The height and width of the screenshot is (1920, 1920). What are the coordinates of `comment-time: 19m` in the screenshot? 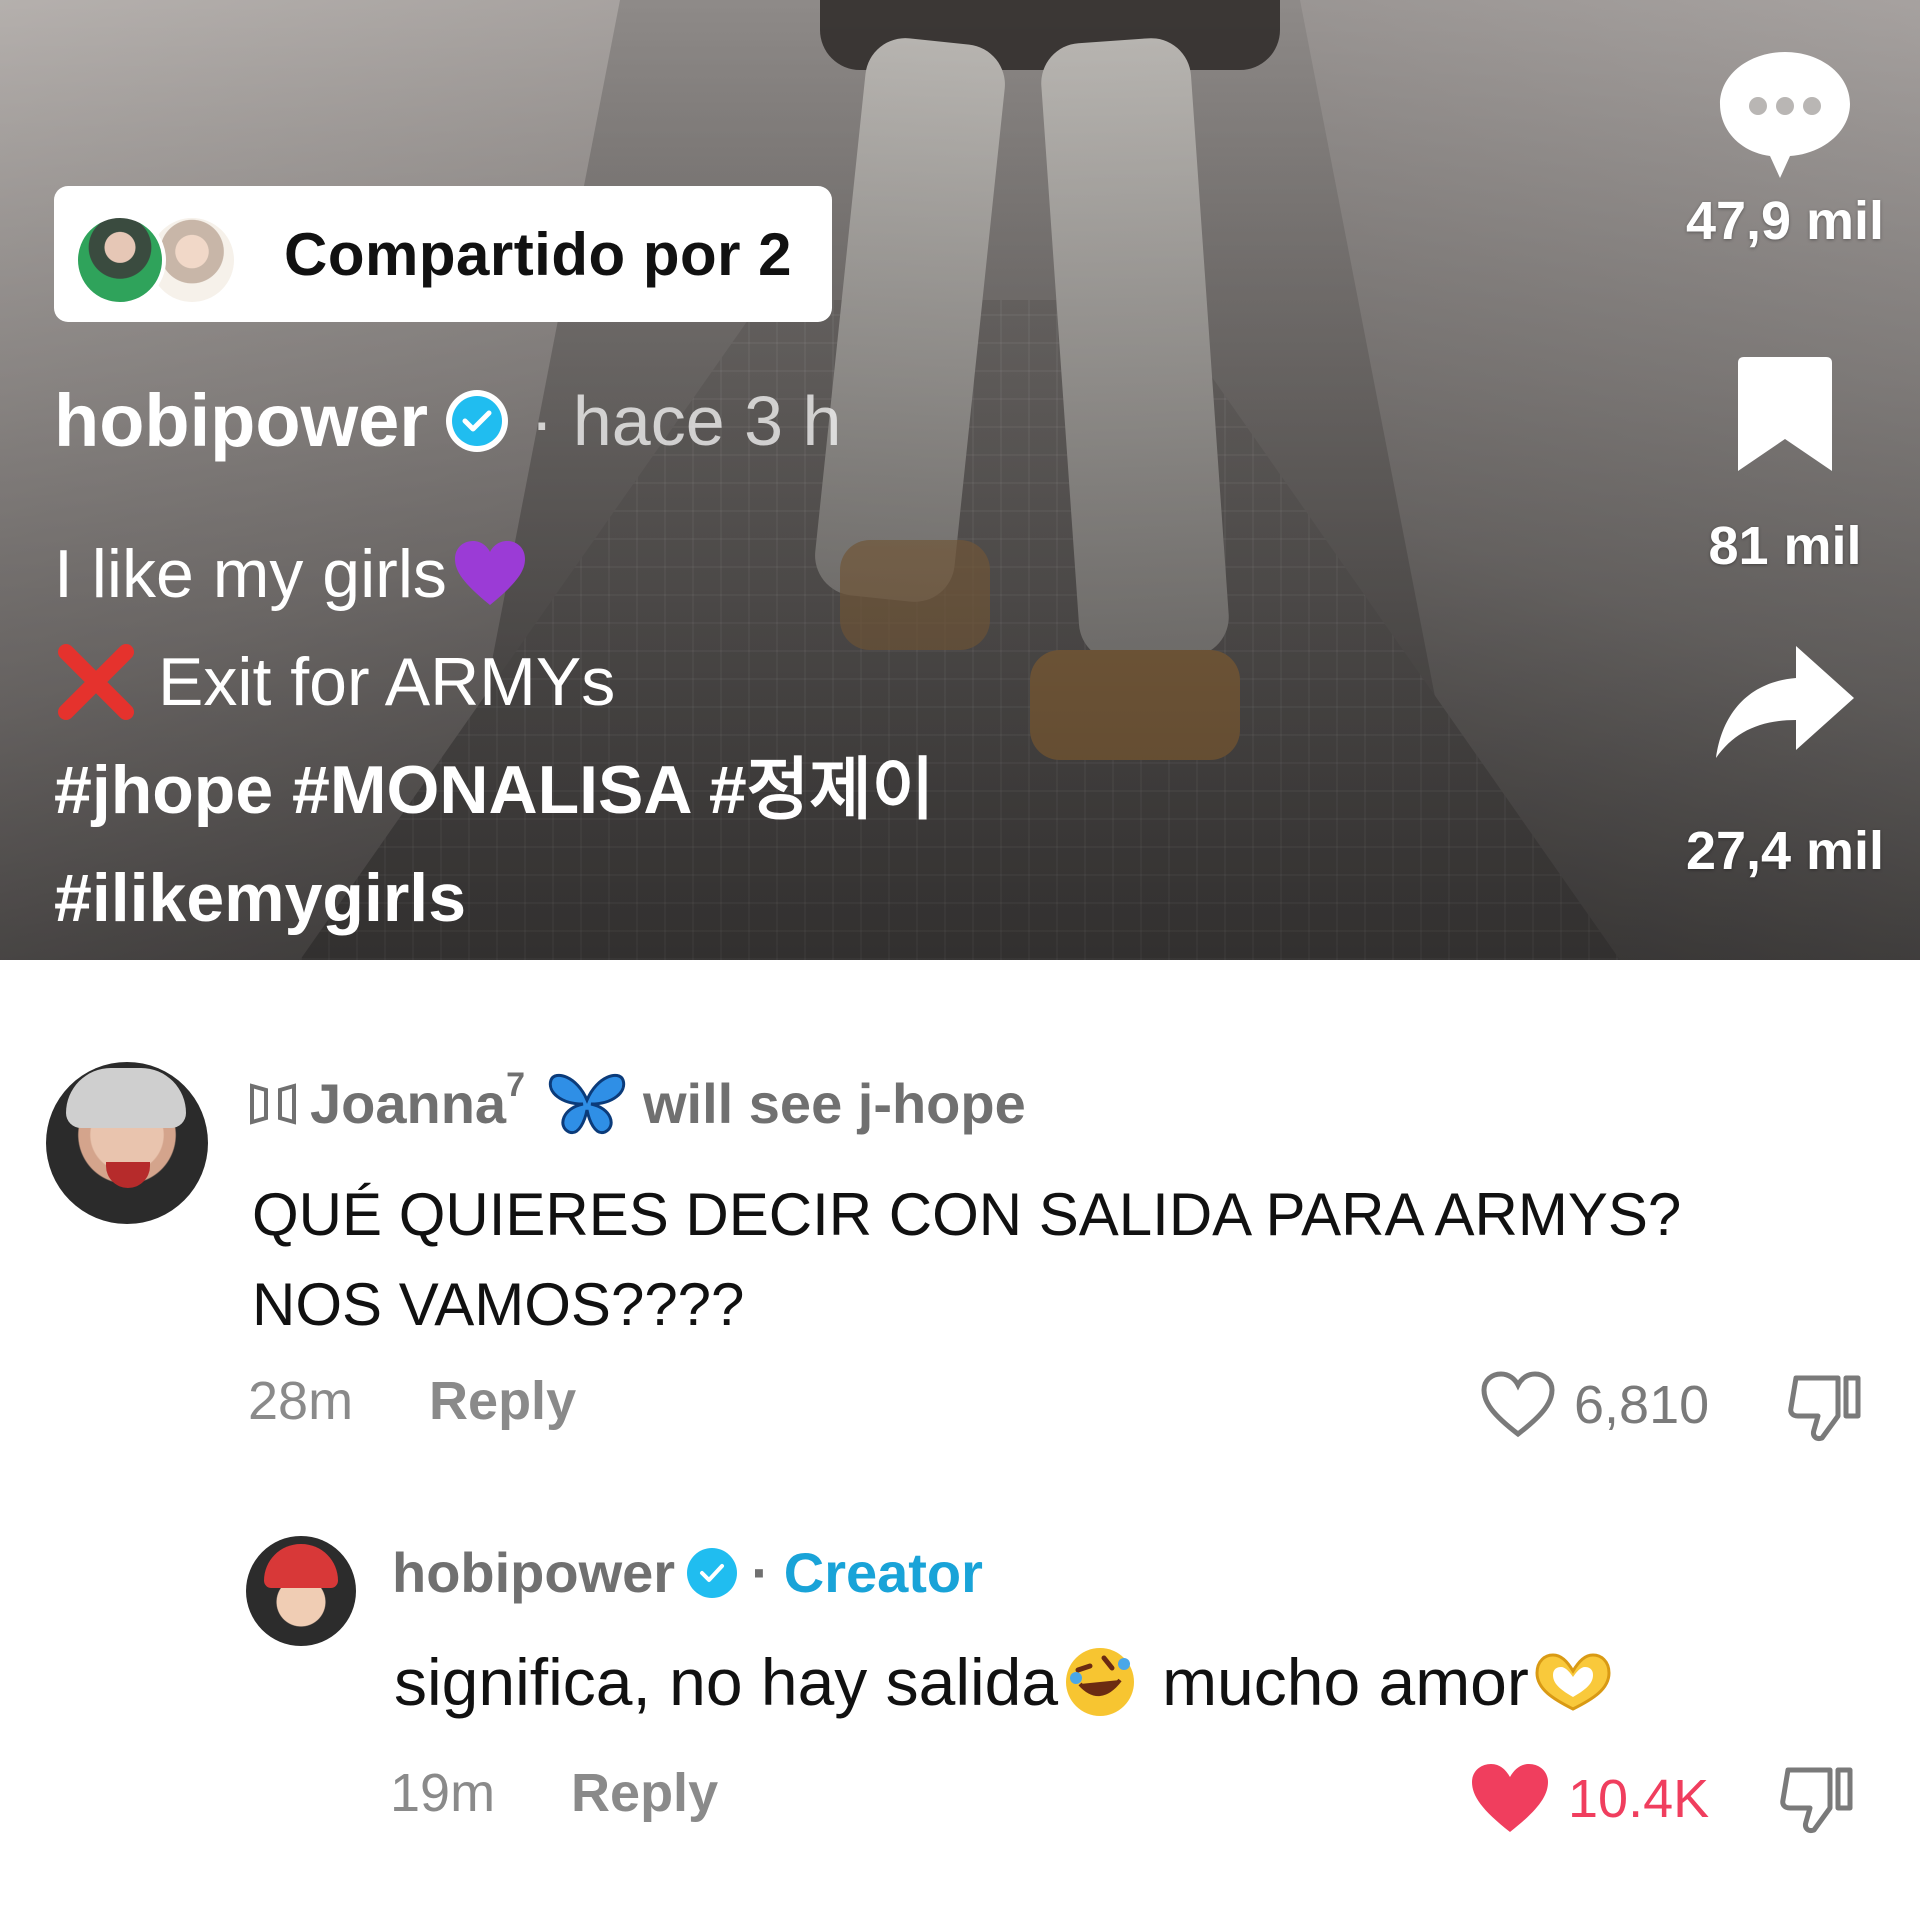 It's located at (443, 1793).